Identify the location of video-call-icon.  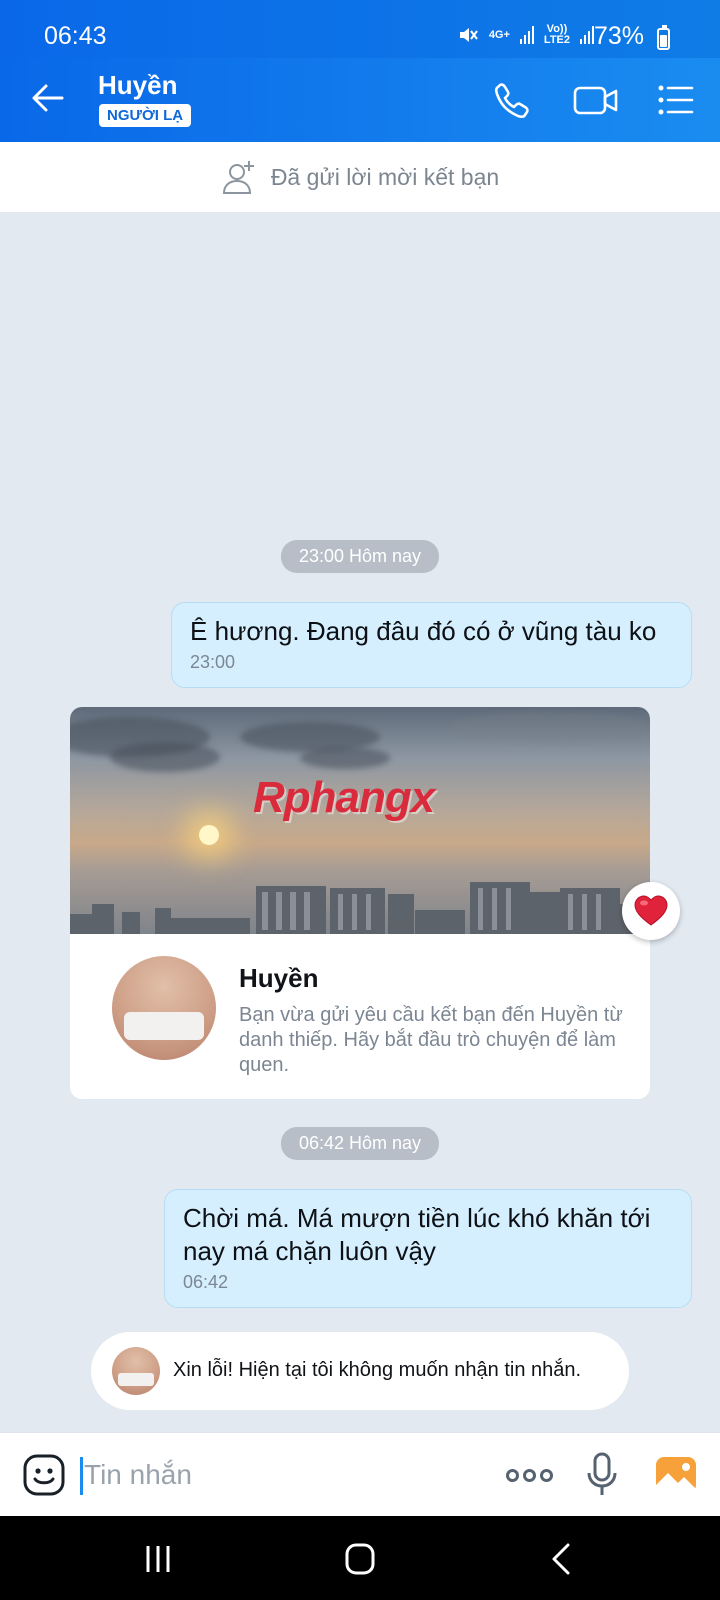
(596, 100).